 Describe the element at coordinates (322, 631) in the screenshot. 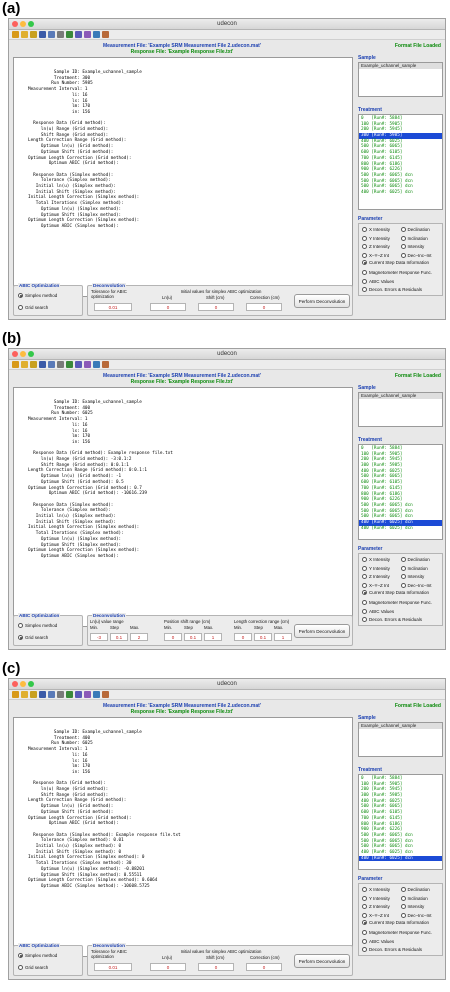

I see `perform-deconvolution-button: Perform Deconvolution` at that location.